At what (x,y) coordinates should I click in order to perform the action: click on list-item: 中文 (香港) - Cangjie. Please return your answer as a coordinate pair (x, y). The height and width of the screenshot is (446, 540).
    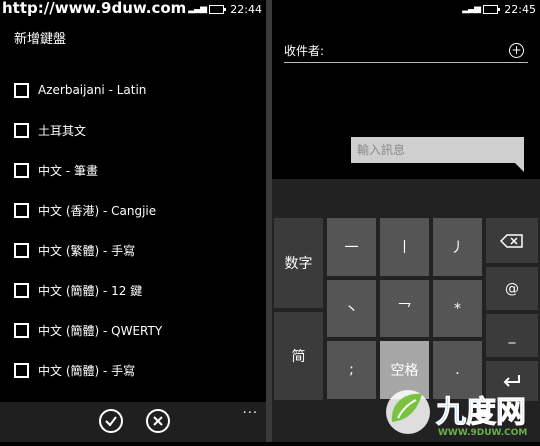
    Looking at the image, I should click on (85, 210).